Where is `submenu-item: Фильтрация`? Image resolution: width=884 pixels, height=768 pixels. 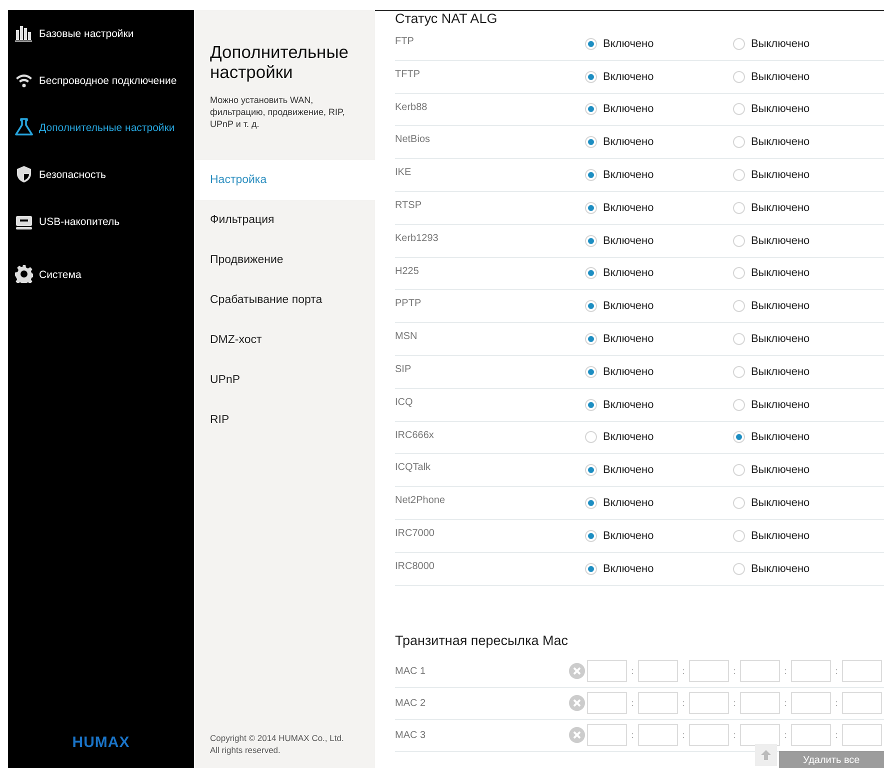
submenu-item: Фильтрация is located at coordinates (284, 220).